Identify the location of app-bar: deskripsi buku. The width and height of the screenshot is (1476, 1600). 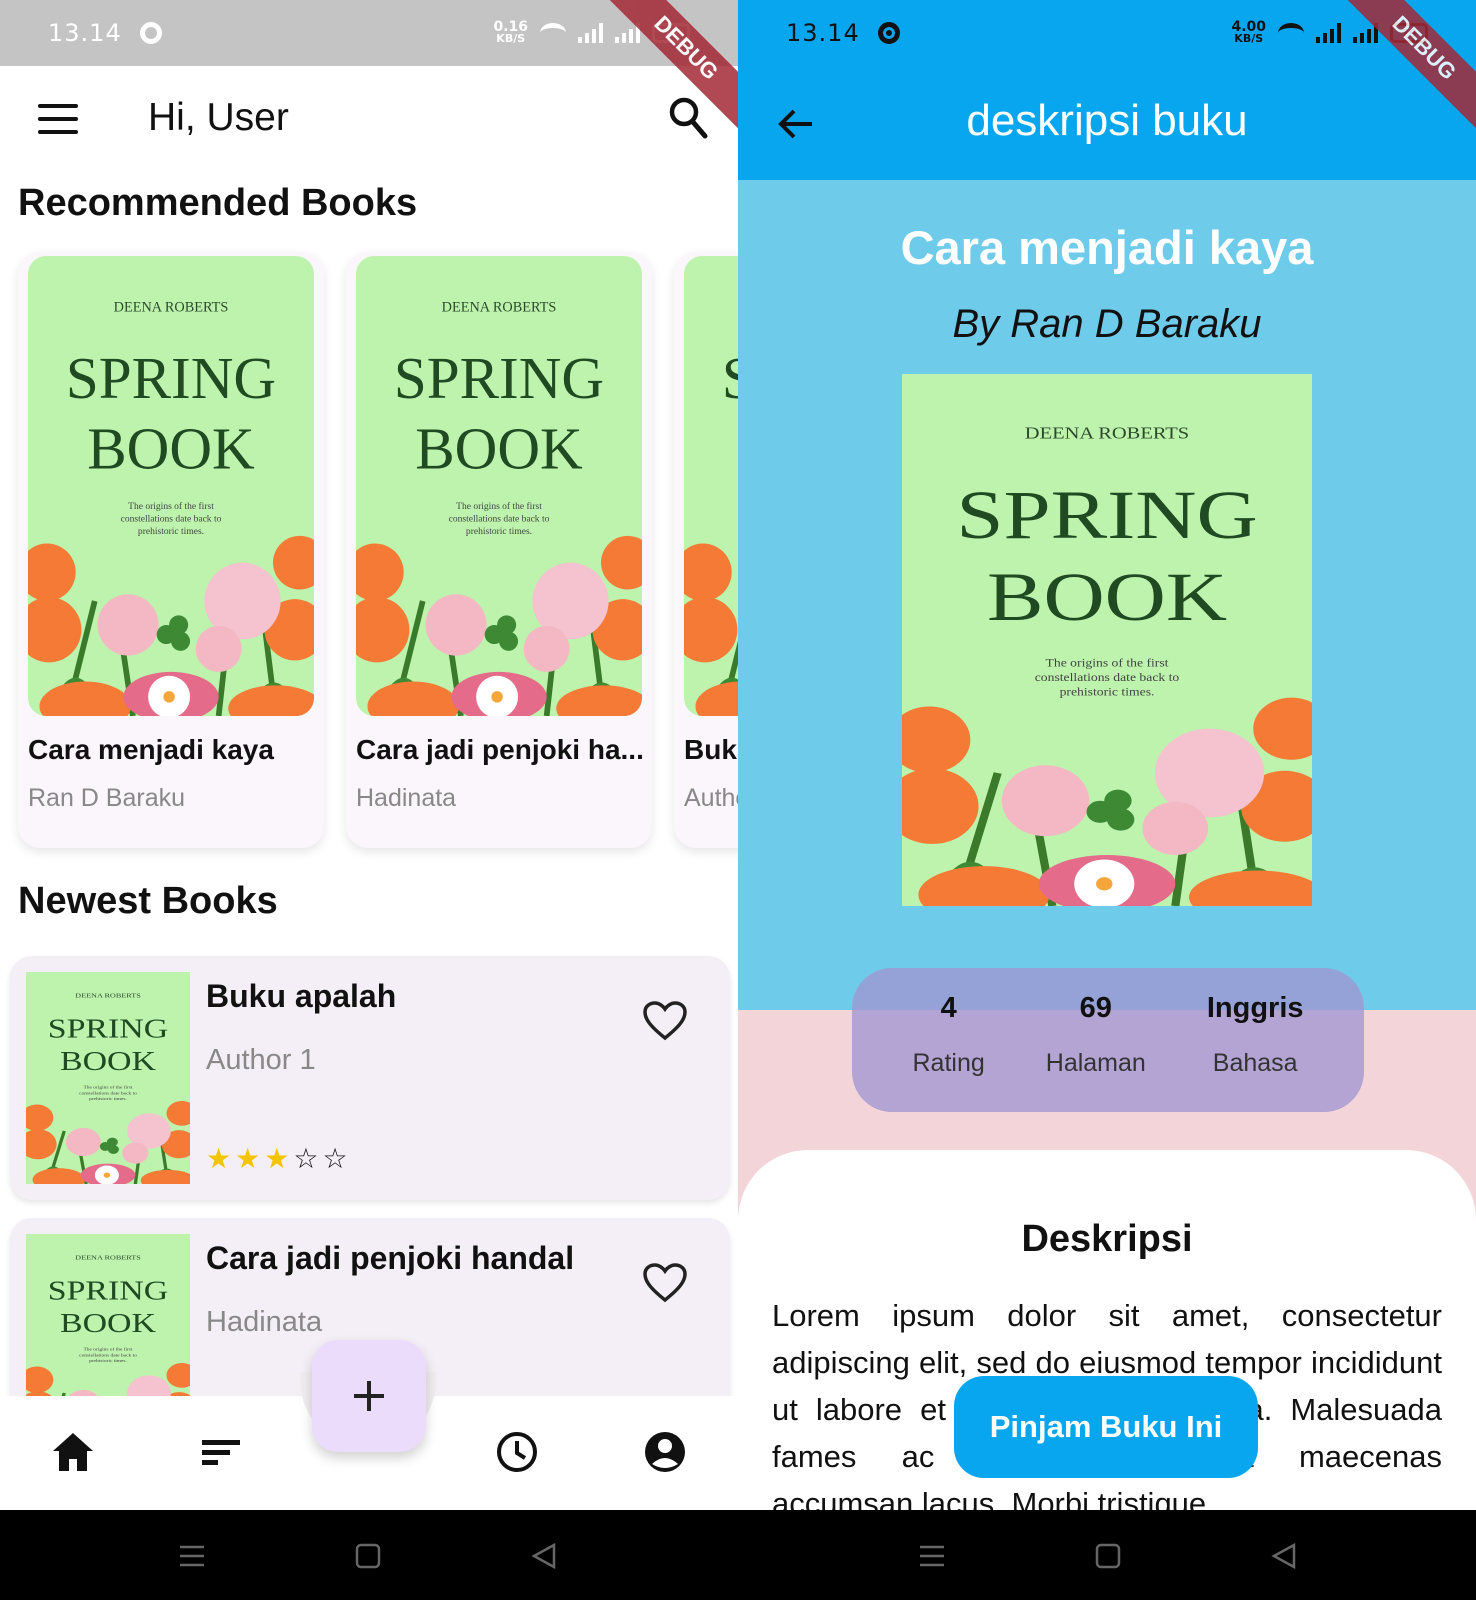
(1107, 123).